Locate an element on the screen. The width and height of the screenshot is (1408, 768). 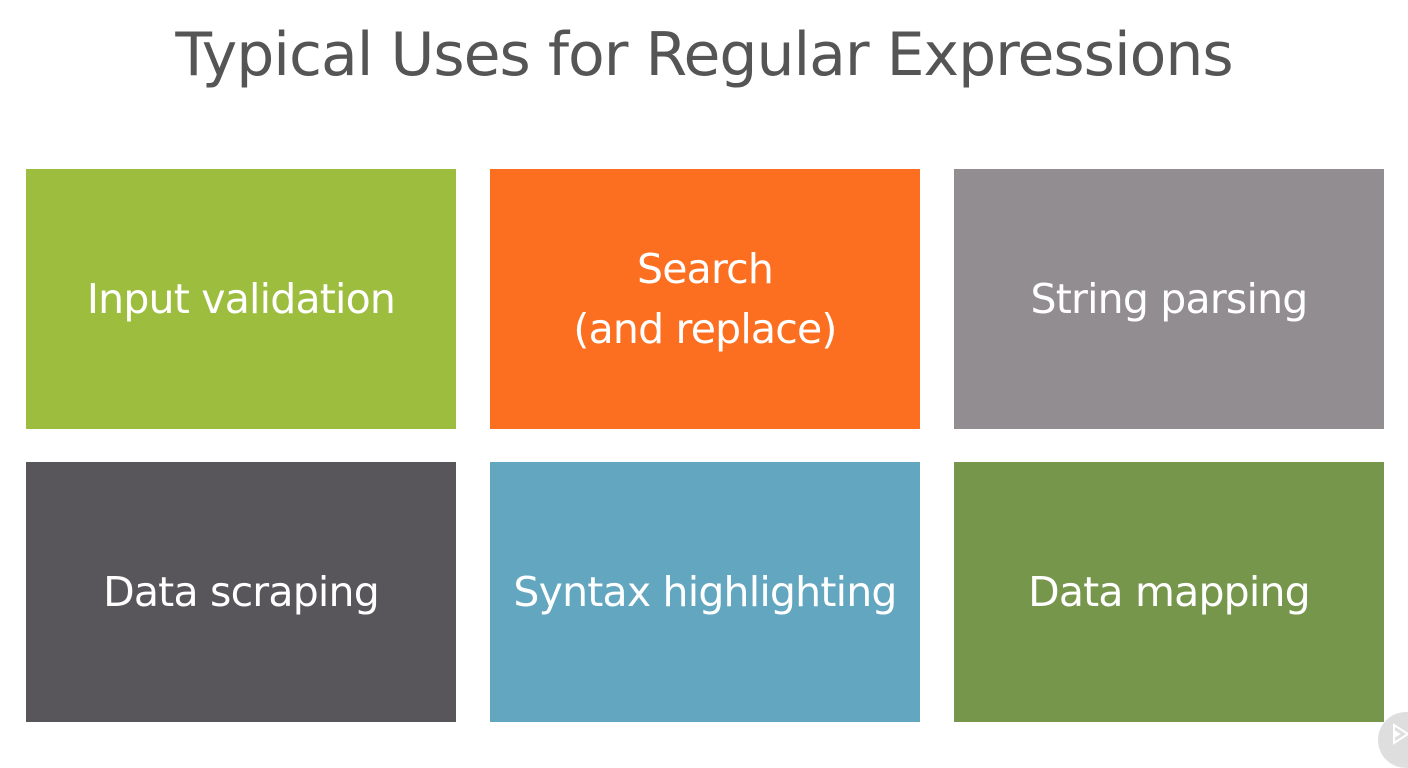
tile-input-validation: Input validation is located at coordinates (241, 299).